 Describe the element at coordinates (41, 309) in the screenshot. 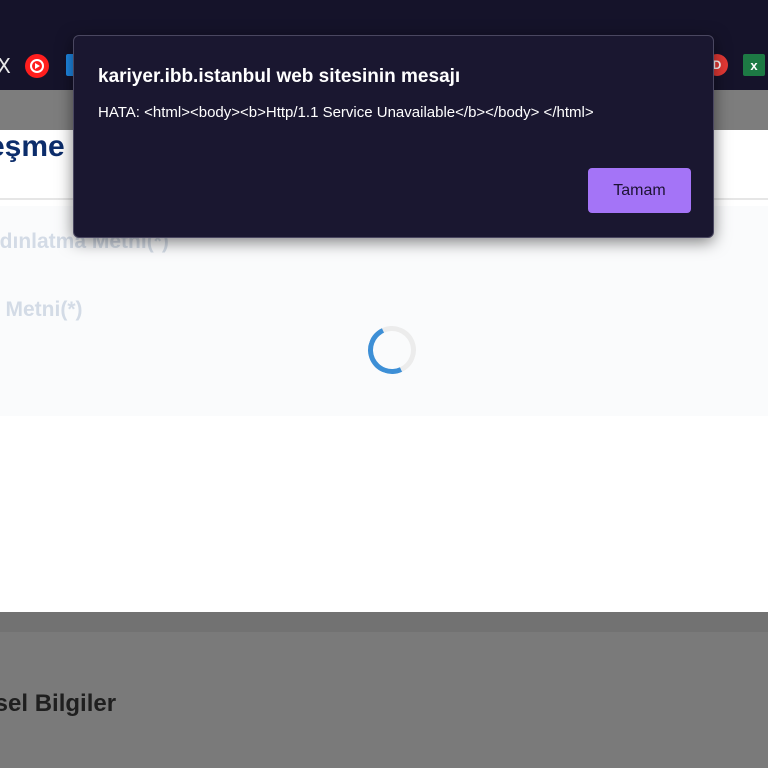

I see `consent-item-2: e Metni(*)` at that location.